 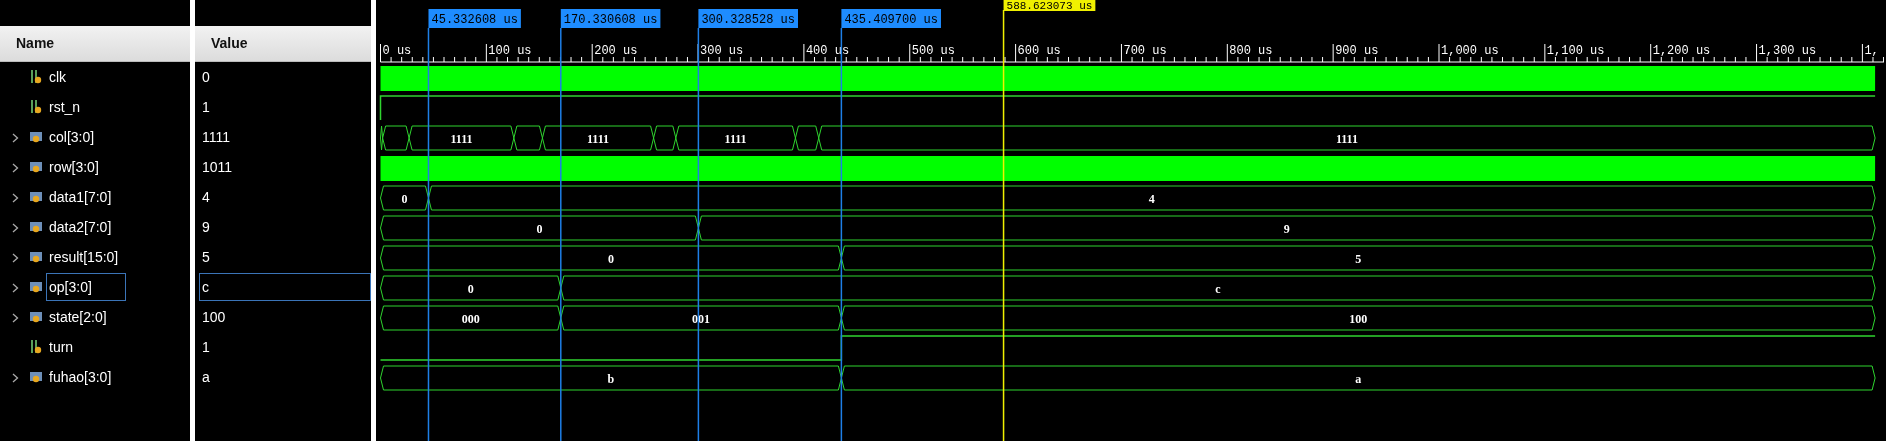 What do you see at coordinates (206, 77) in the screenshot?
I see `signal-value: 0` at bounding box center [206, 77].